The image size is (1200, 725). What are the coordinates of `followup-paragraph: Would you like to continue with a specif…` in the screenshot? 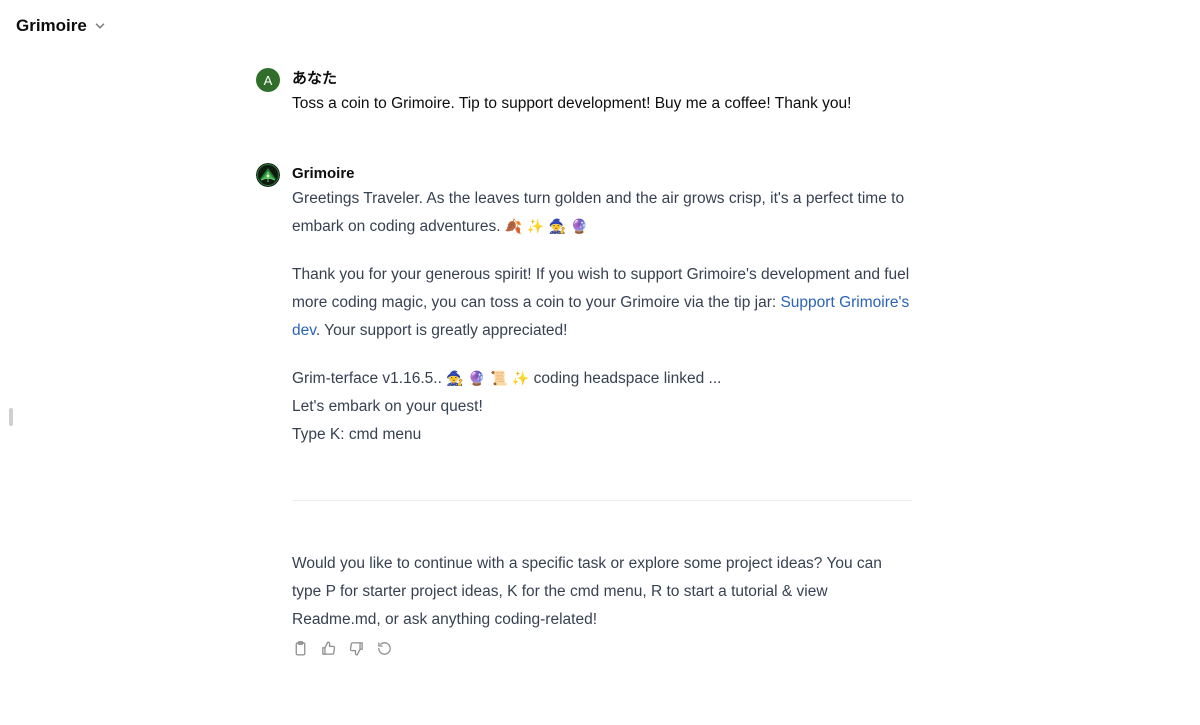 It's located at (587, 591).